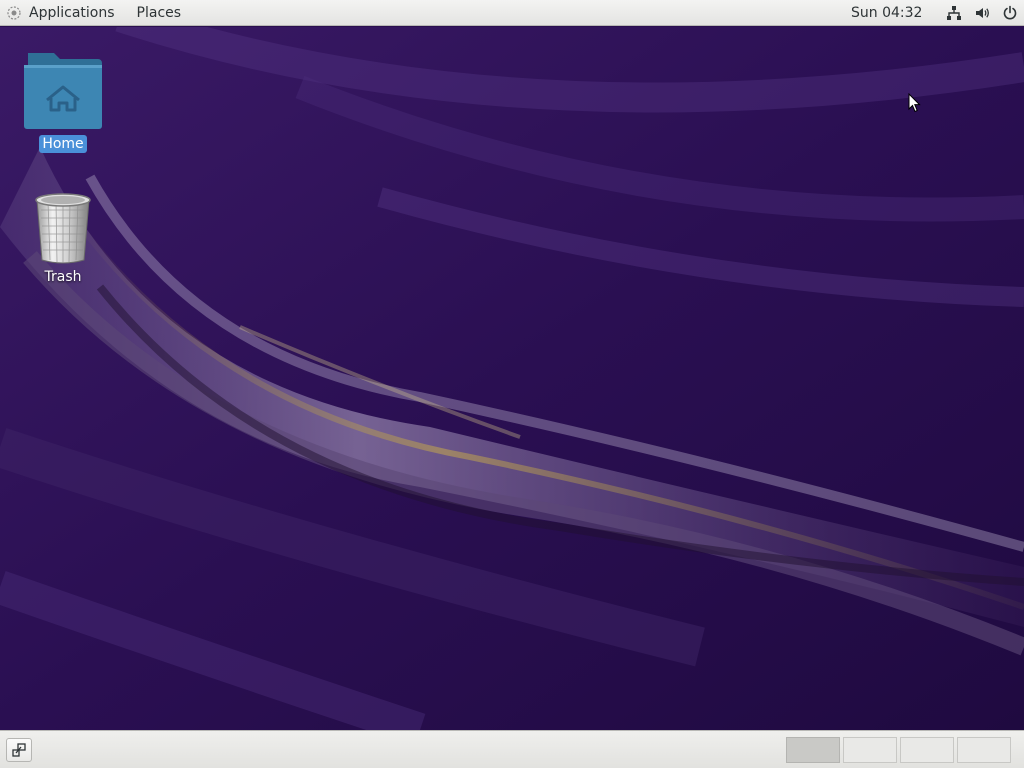  Describe the element at coordinates (63, 228) in the screenshot. I see `trash-icon` at that location.